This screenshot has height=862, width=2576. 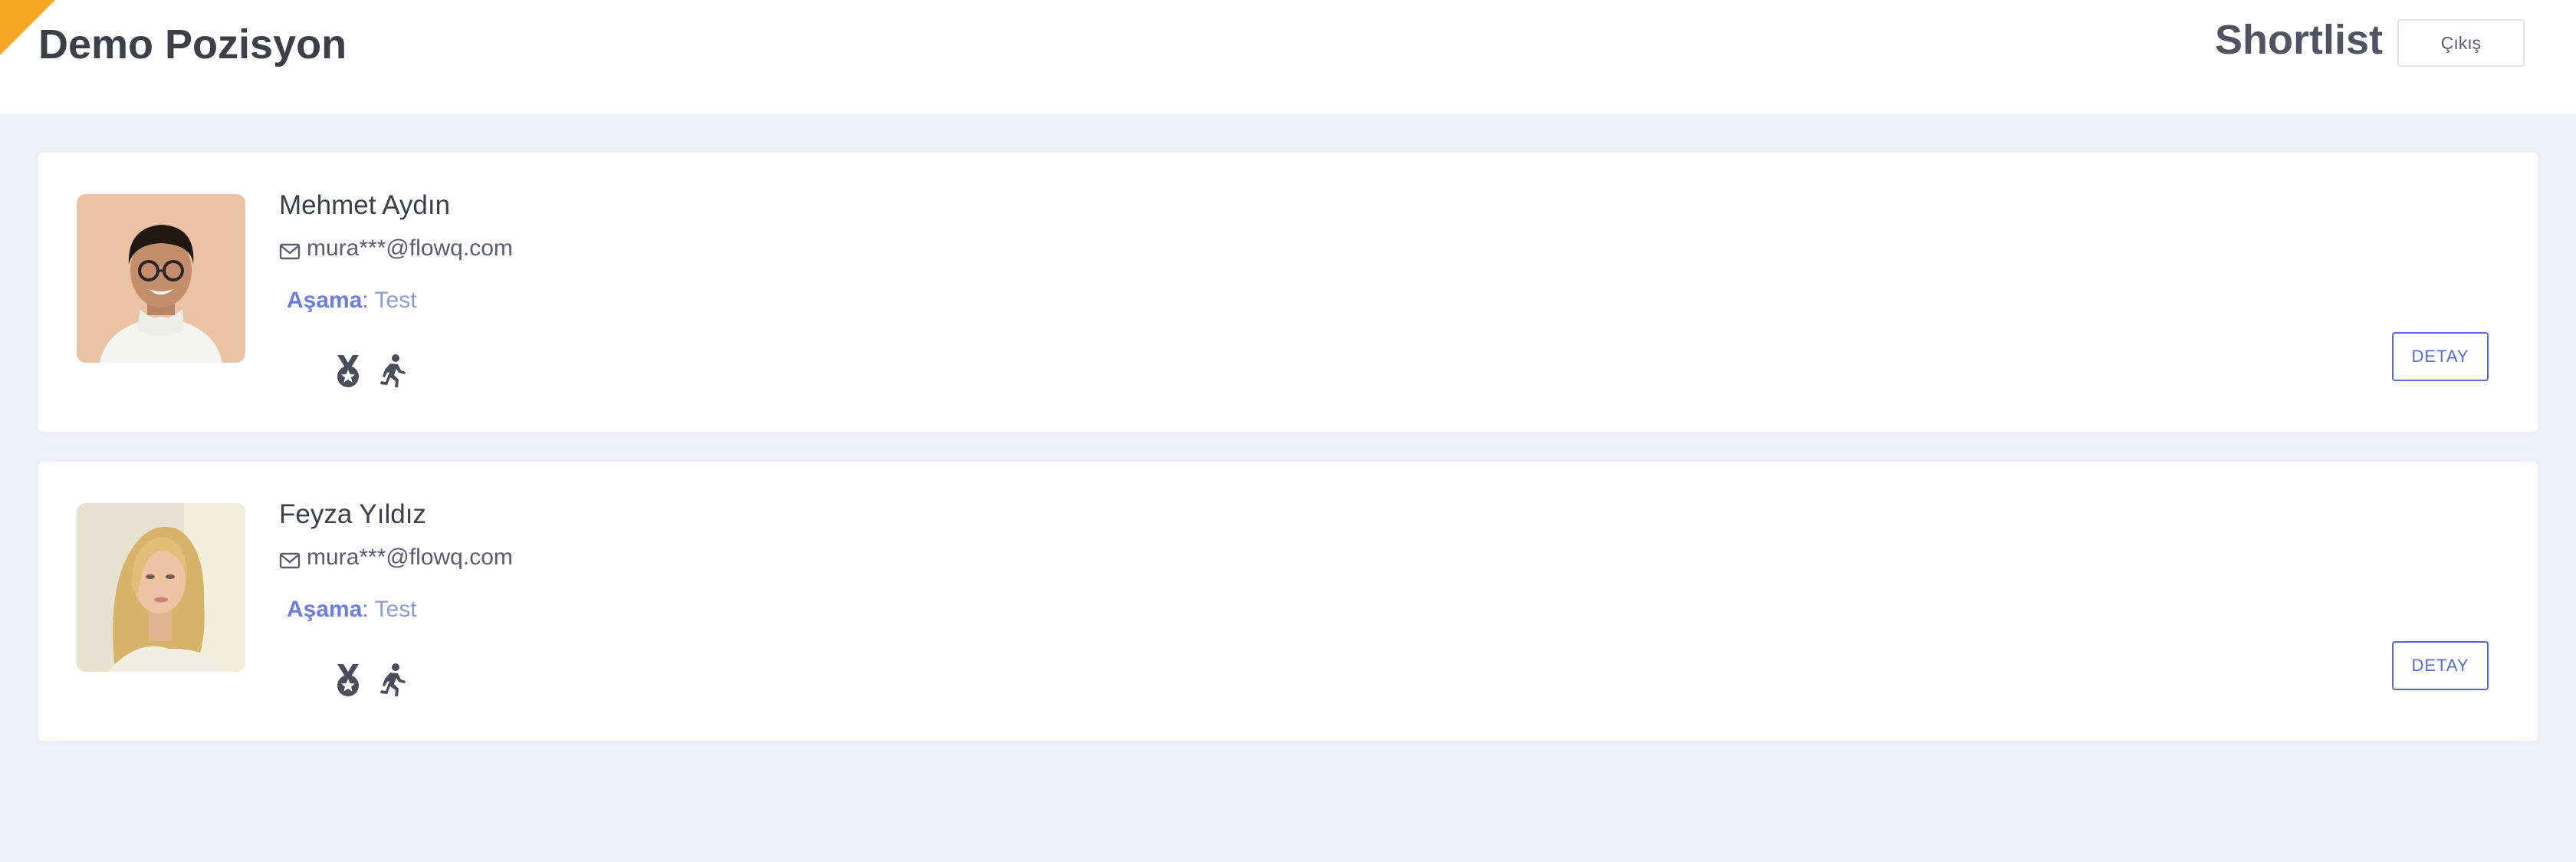 What do you see at coordinates (192, 44) in the screenshot?
I see `page-title: Demo Pozisyon` at bounding box center [192, 44].